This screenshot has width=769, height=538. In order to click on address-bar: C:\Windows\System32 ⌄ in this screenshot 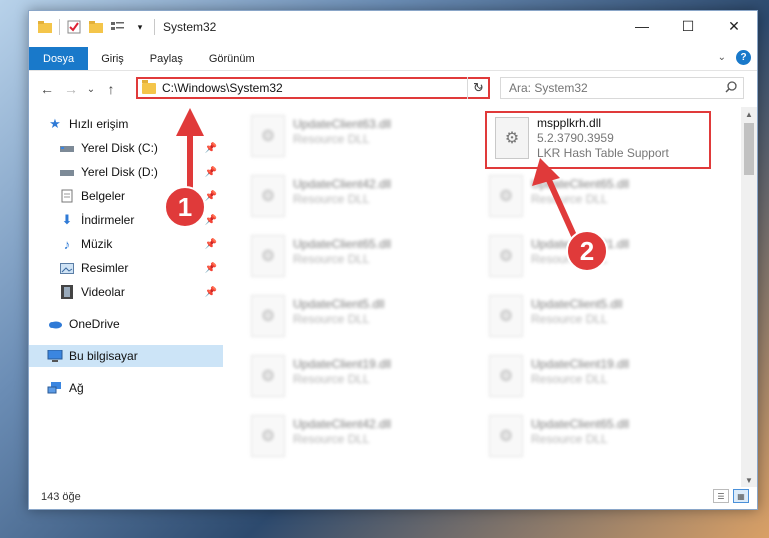, I will do `click(313, 88)`.